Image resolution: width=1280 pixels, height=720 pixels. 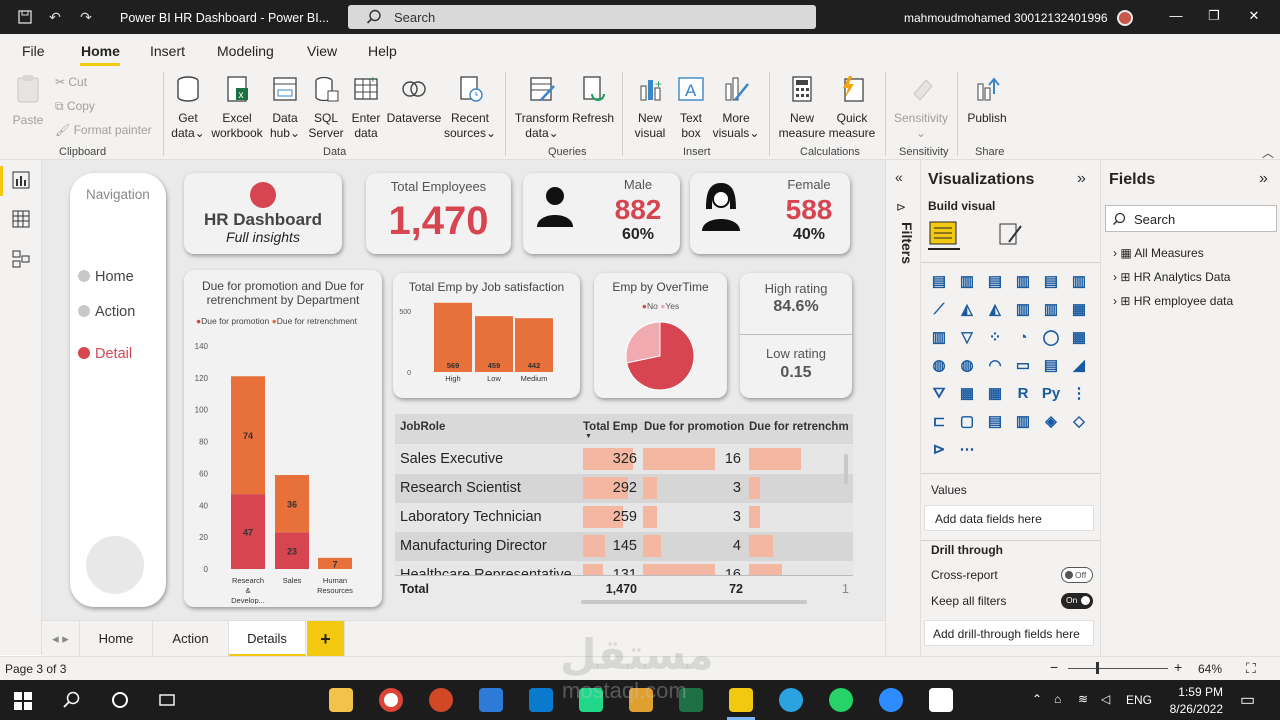 I want to click on decomposition-tree-icon: ⊏, so click(x=939, y=422).